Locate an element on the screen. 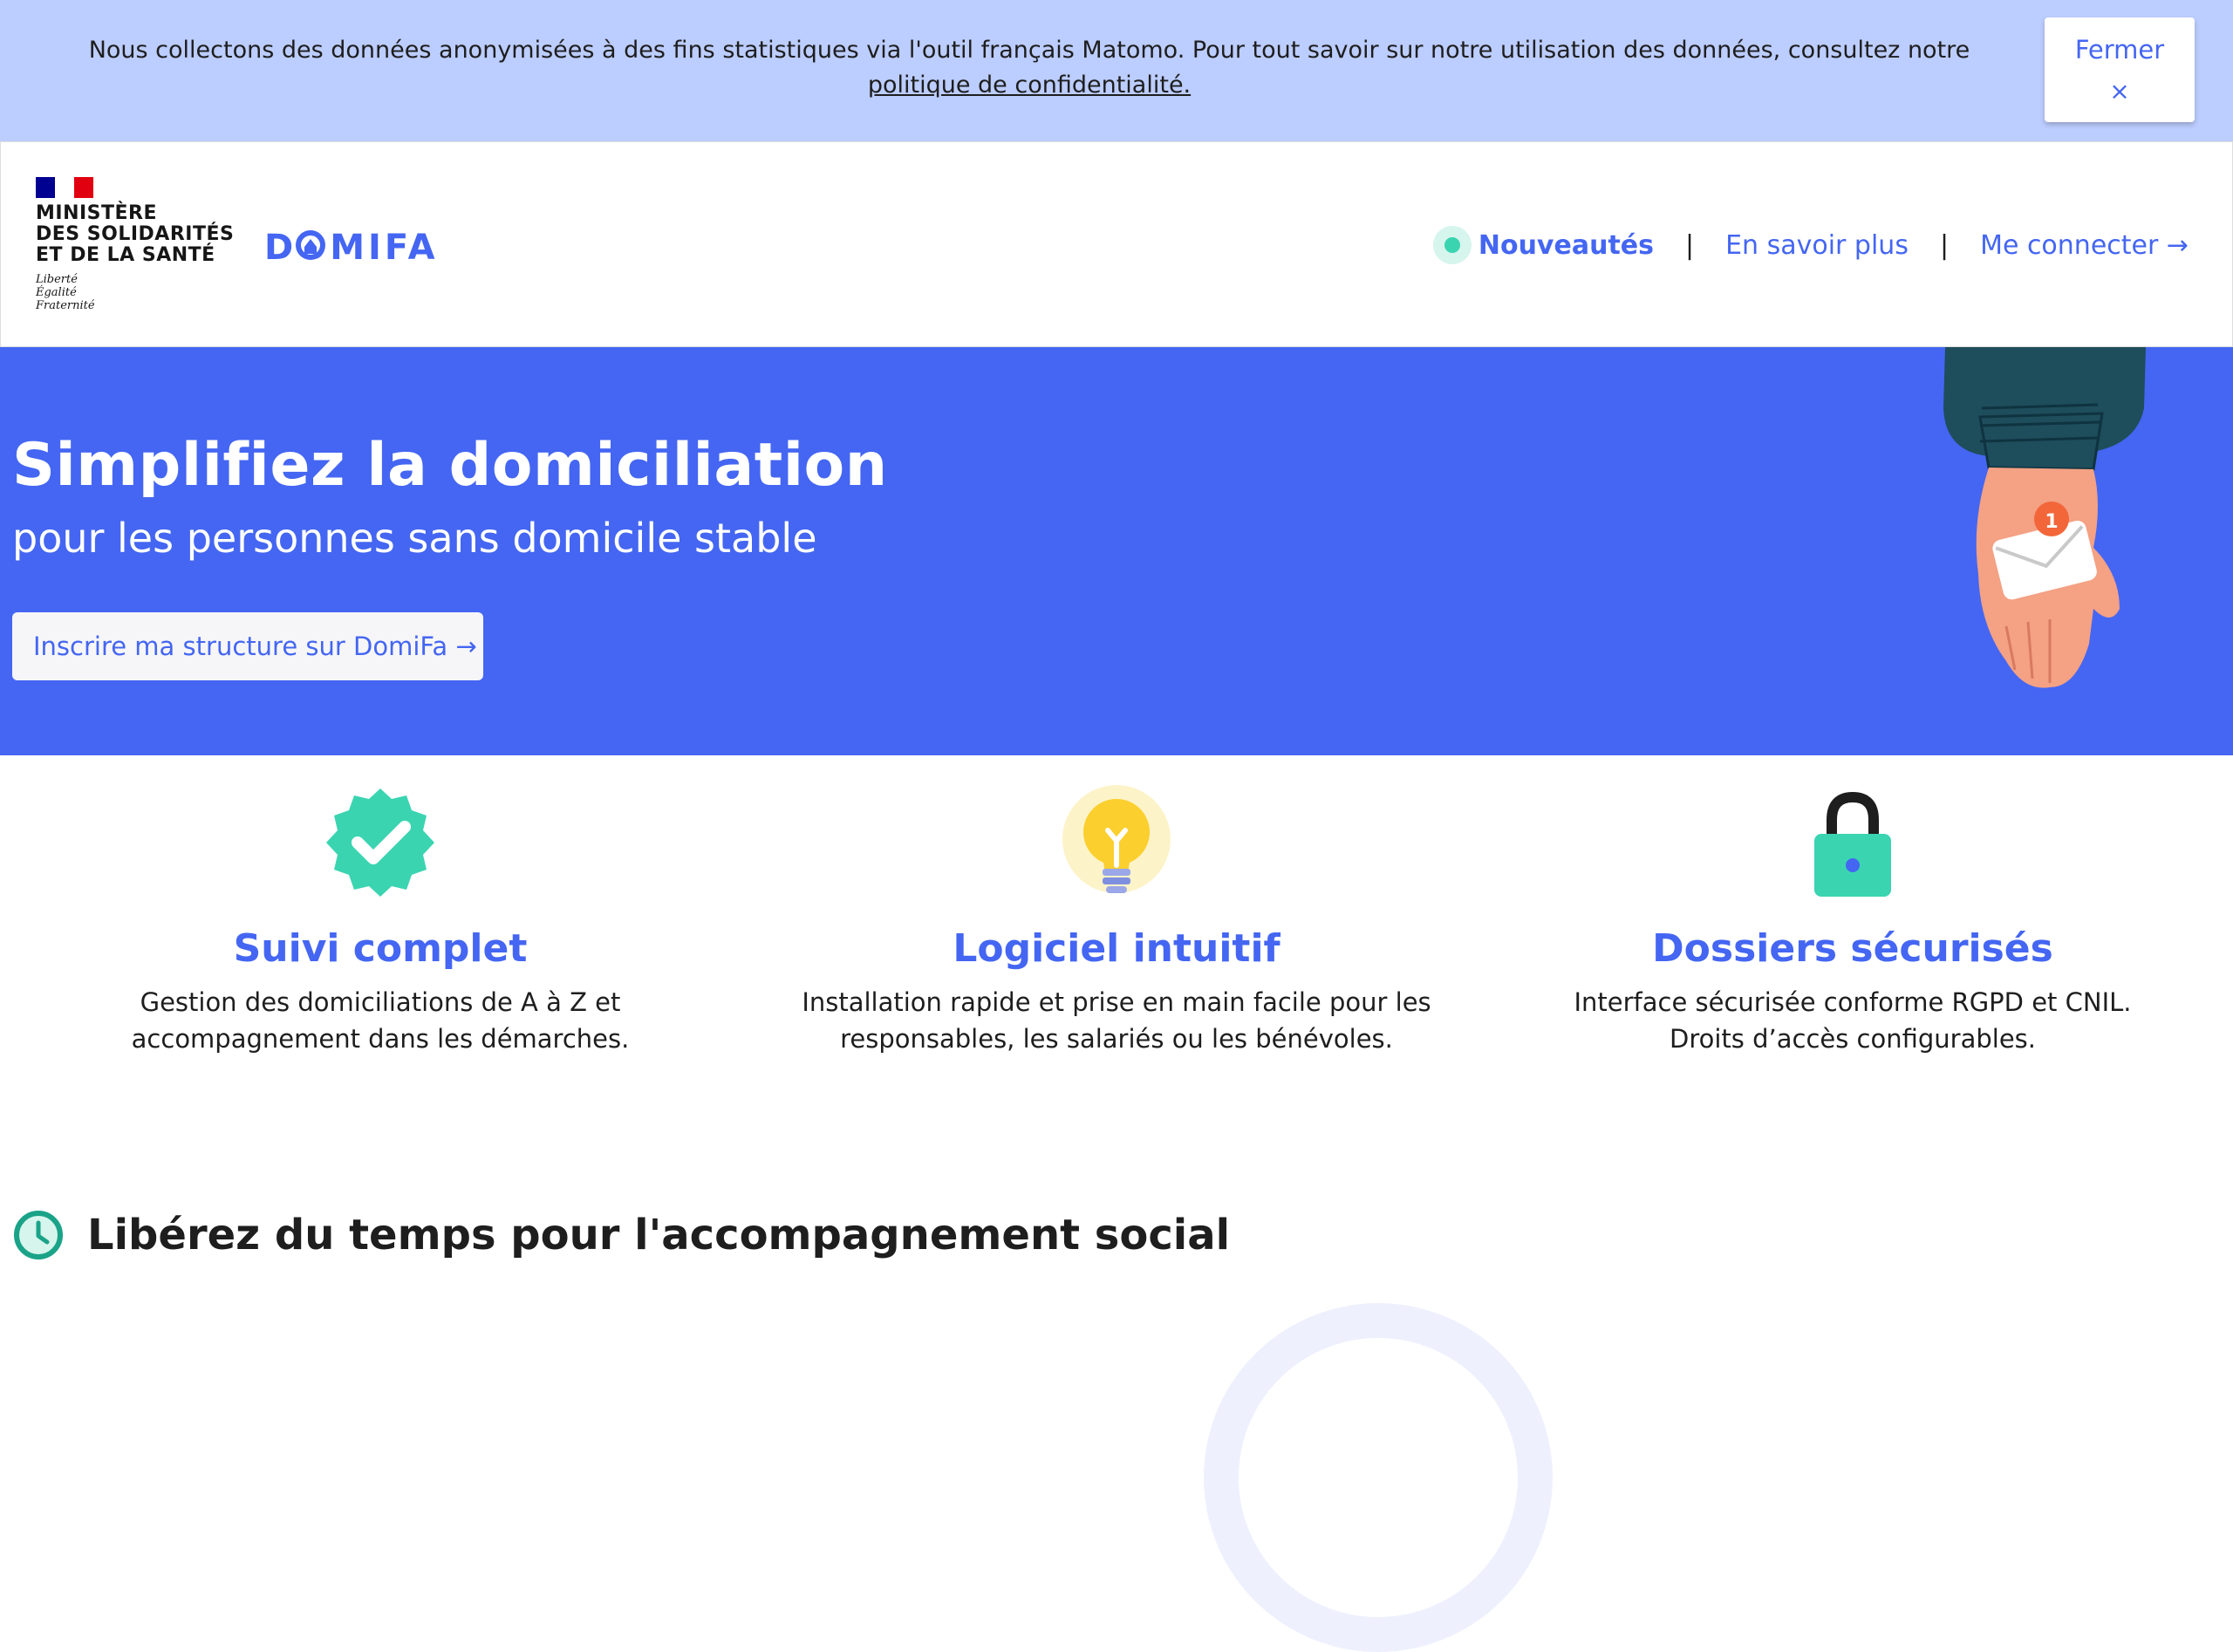 The image size is (2233, 1652). domifa-wordmark: DOMIFA is located at coordinates (351, 246).